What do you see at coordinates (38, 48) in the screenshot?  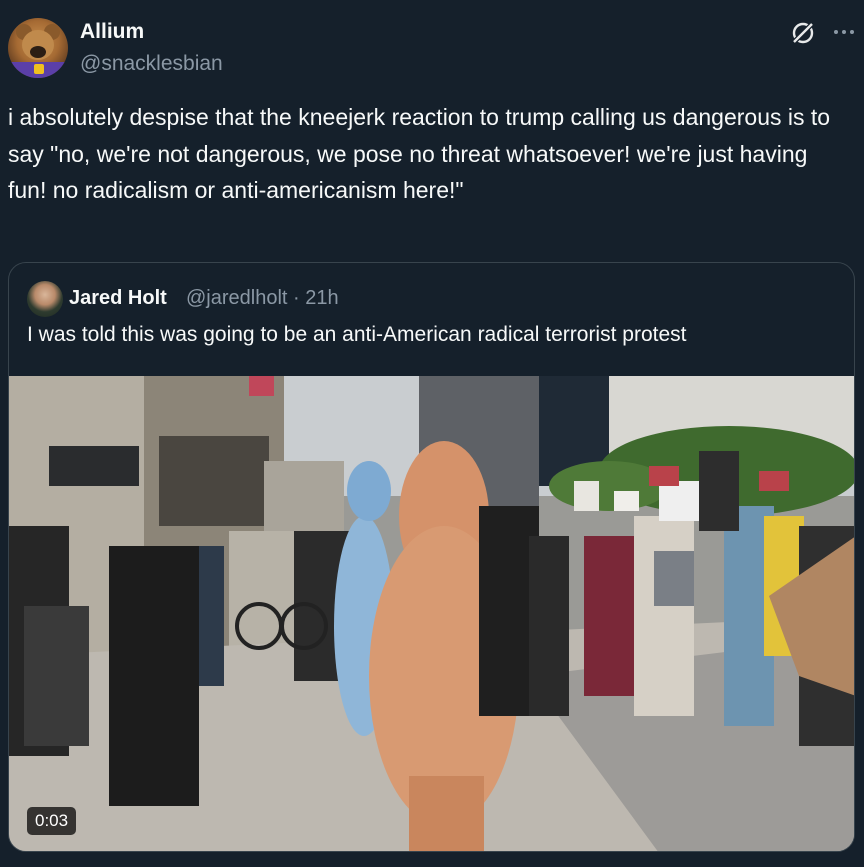 I see `author-avatar` at bounding box center [38, 48].